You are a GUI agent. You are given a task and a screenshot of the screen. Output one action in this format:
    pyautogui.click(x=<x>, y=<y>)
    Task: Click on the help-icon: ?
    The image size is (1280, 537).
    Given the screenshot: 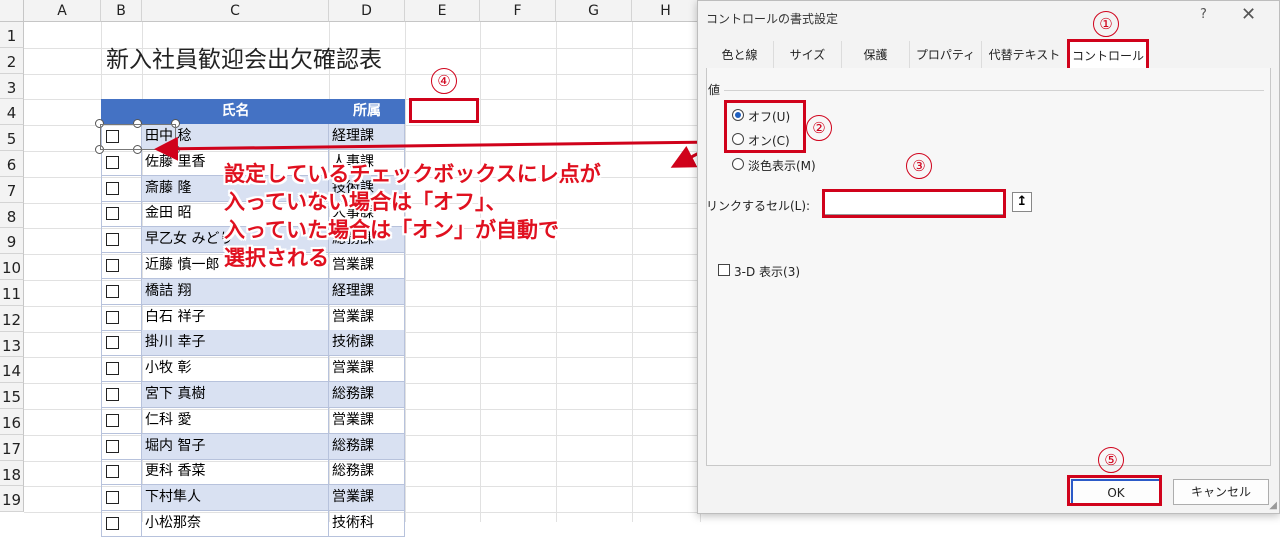 What is the action you would take?
    pyautogui.click(x=1203, y=14)
    